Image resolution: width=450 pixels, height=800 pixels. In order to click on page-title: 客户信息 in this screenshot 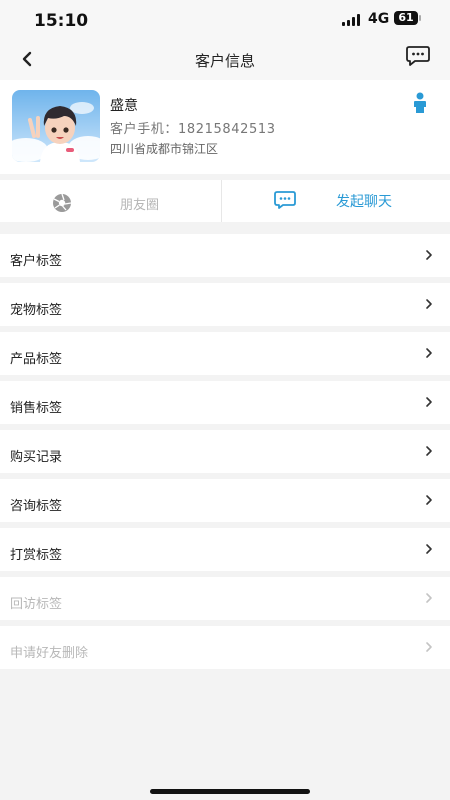, I will do `click(224, 61)`.